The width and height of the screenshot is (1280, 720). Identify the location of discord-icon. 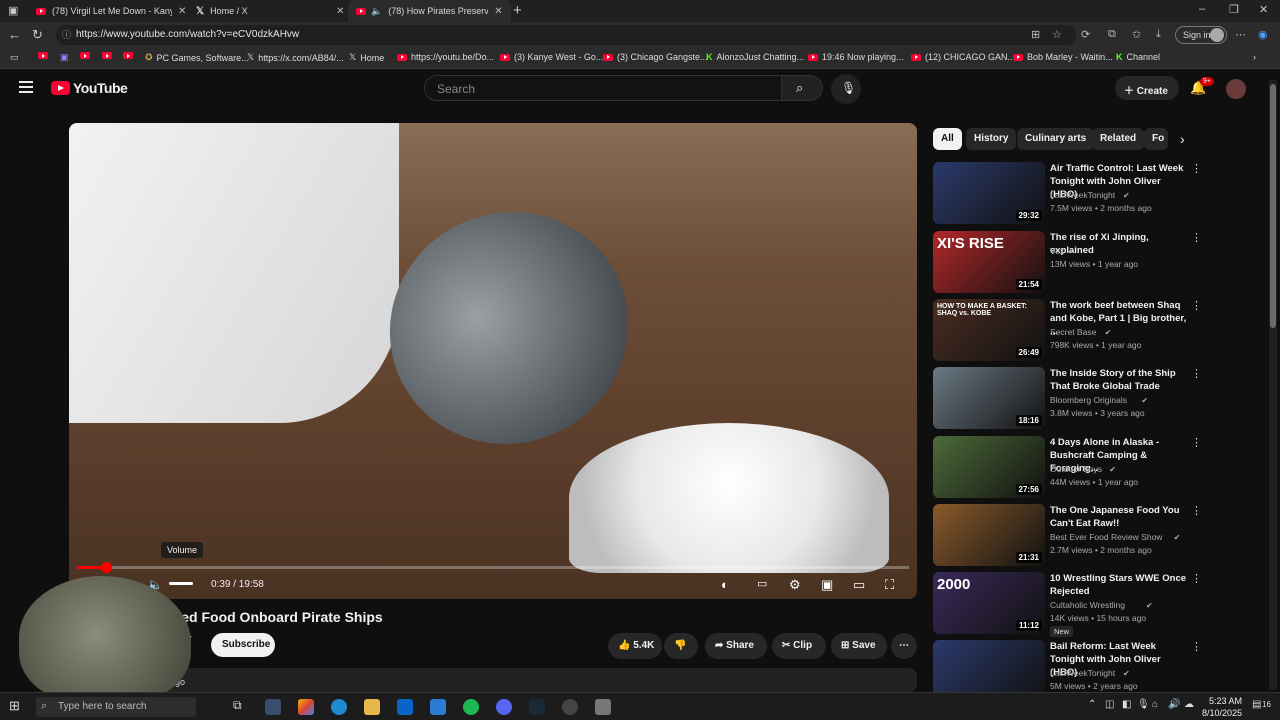
(504, 707).